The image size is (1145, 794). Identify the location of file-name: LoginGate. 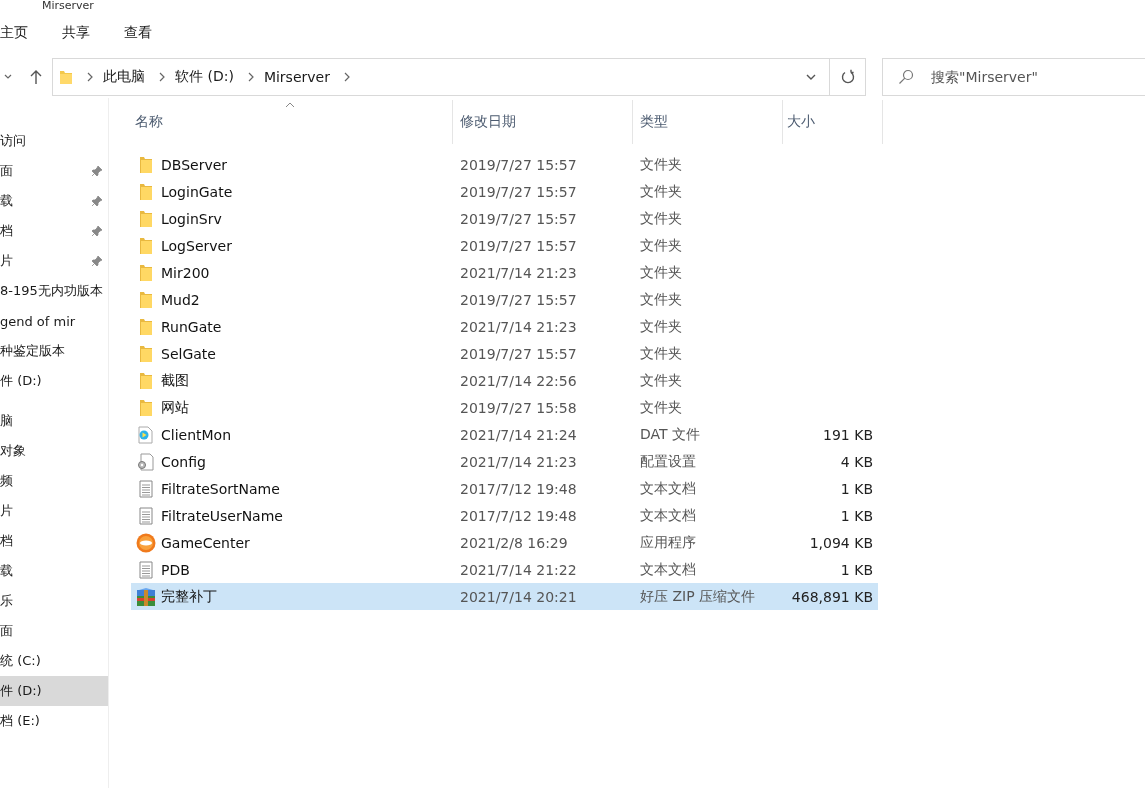
(197, 191).